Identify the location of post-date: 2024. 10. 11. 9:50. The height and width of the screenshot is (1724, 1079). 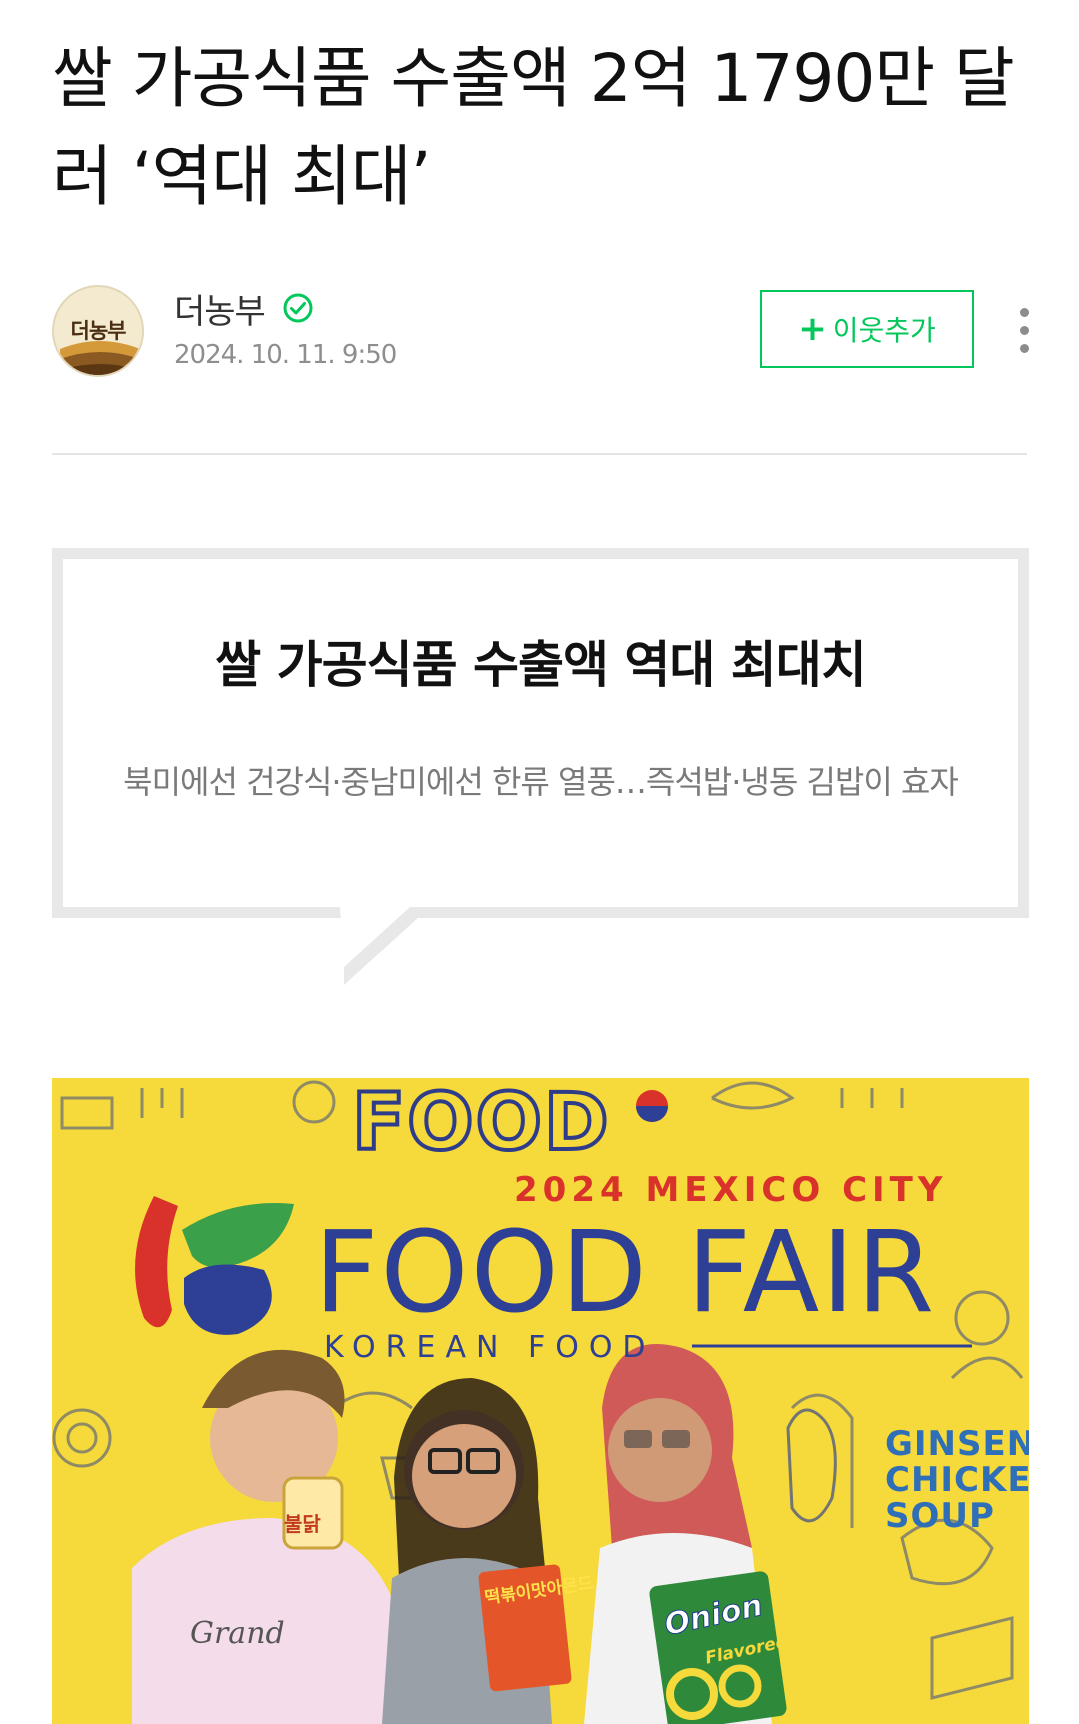
(285, 355).